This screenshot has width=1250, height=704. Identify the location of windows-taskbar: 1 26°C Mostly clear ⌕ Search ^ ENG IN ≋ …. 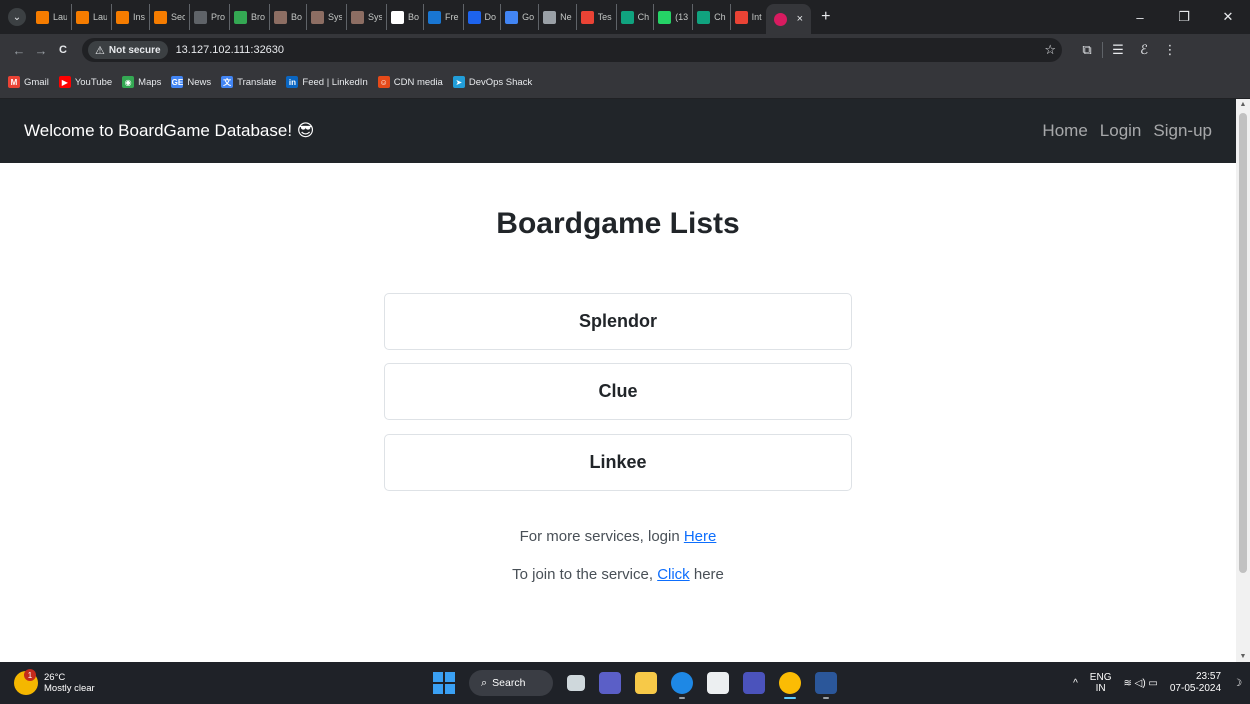
(625, 683).